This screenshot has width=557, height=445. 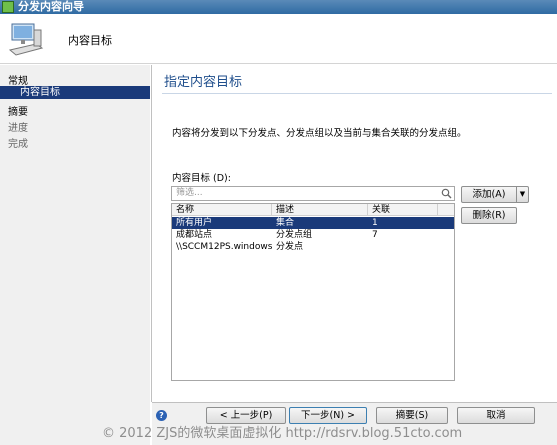 What do you see at coordinates (194, 223) in the screenshot?
I see `cell-name: 所有用户` at bounding box center [194, 223].